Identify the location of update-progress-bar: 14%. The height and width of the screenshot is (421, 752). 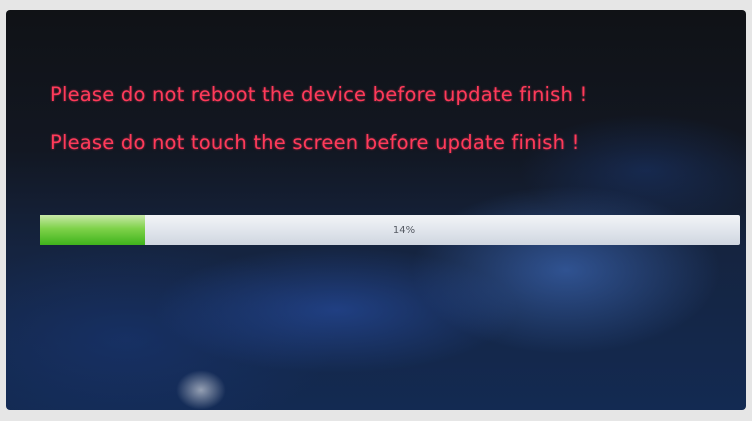
(390, 230).